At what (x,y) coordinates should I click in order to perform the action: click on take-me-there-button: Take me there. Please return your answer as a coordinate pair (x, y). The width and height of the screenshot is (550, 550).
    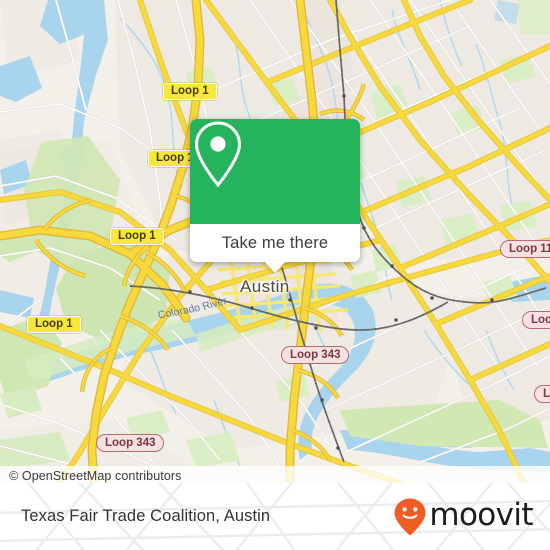
    Looking at the image, I should click on (275, 243).